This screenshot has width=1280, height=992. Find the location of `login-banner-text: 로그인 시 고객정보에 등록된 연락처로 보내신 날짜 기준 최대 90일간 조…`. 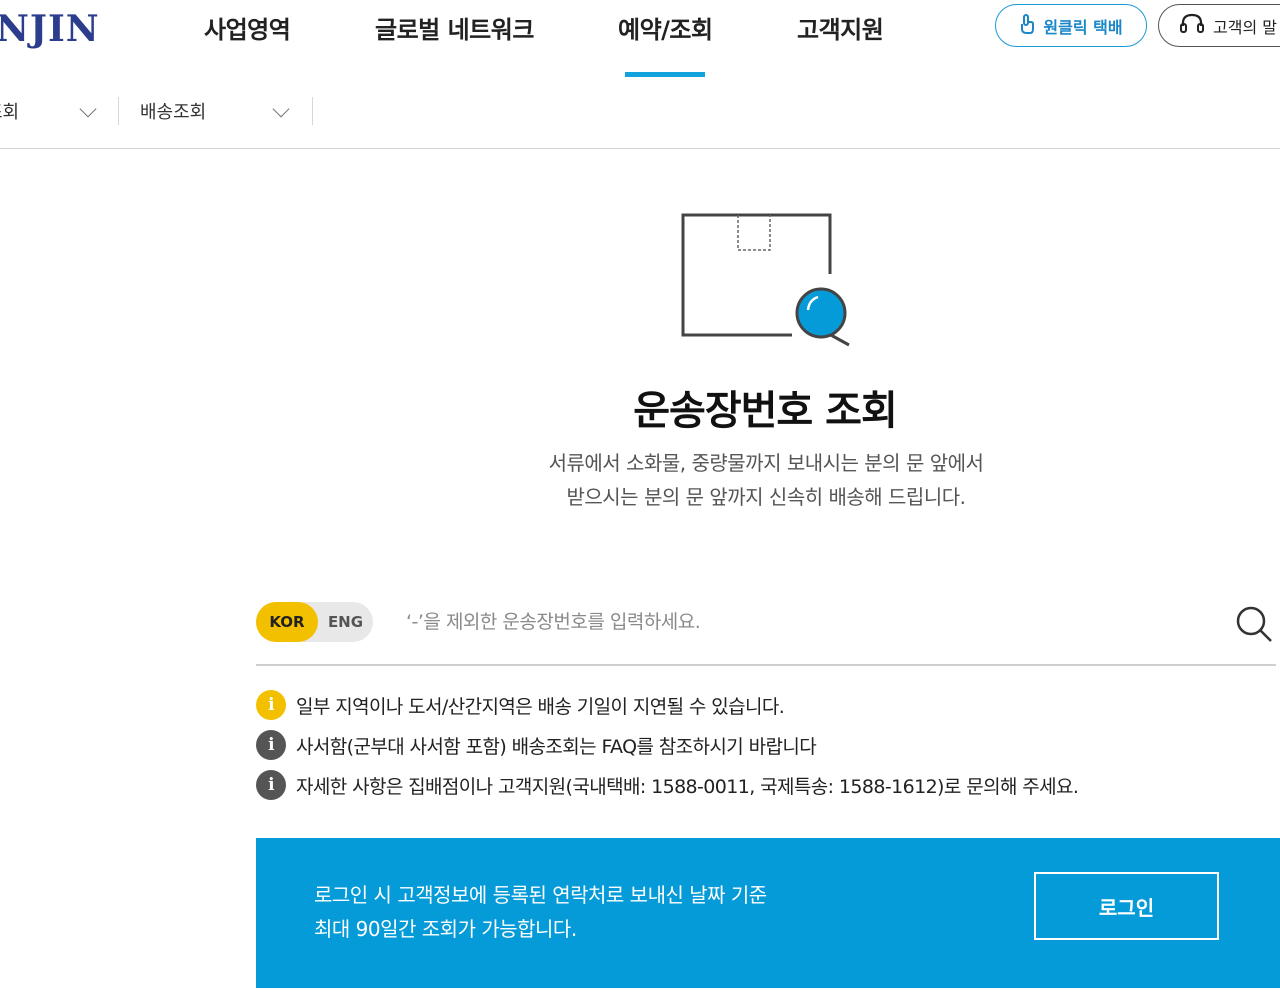

login-banner-text: 로그인 시 고객정보에 등록된 연락처로 보내신 날짜 기준 최대 90일간 조… is located at coordinates (540, 912).